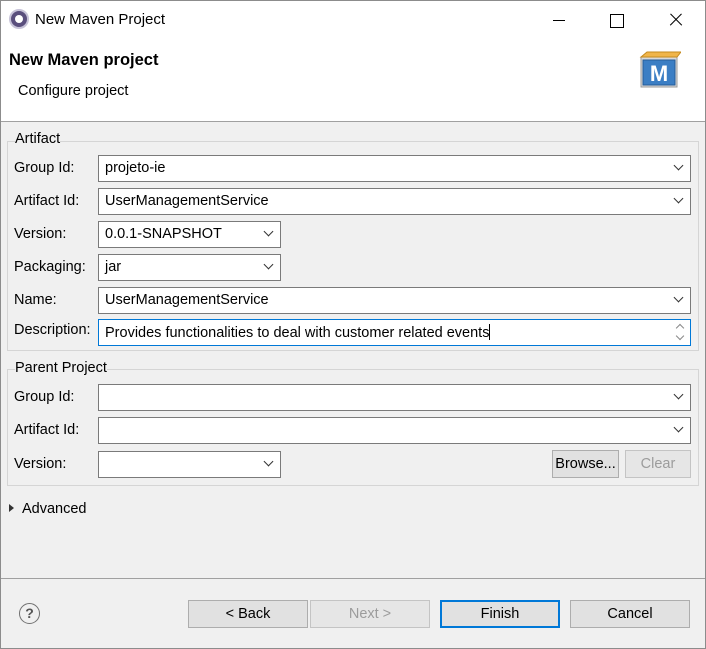 This screenshot has height=649, width=706. What do you see at coordinates (353, 20) in the screenshot?
I see `title-bar: New Maven Project` at bounding box center [353, 20].